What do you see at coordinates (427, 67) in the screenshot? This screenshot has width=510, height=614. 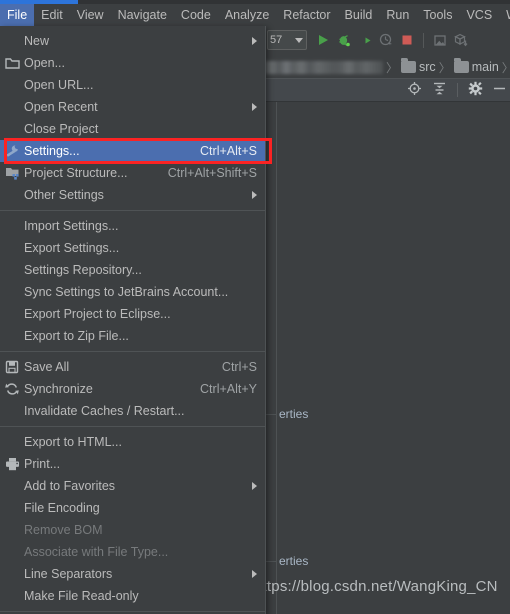 I see `breadcrumb-item-label: src` at bounding box center [427, 67].